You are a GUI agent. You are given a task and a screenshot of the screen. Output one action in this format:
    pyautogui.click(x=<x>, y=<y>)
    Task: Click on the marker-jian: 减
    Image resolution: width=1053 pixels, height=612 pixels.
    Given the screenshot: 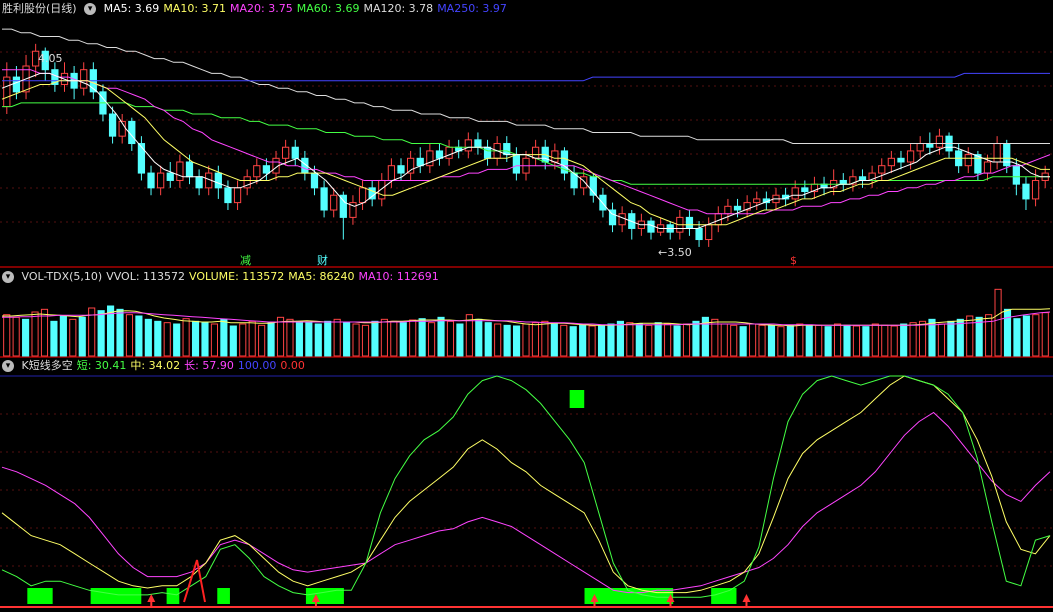 What is the action you would take?
    pyautogui.click(x=245, y=260)
    